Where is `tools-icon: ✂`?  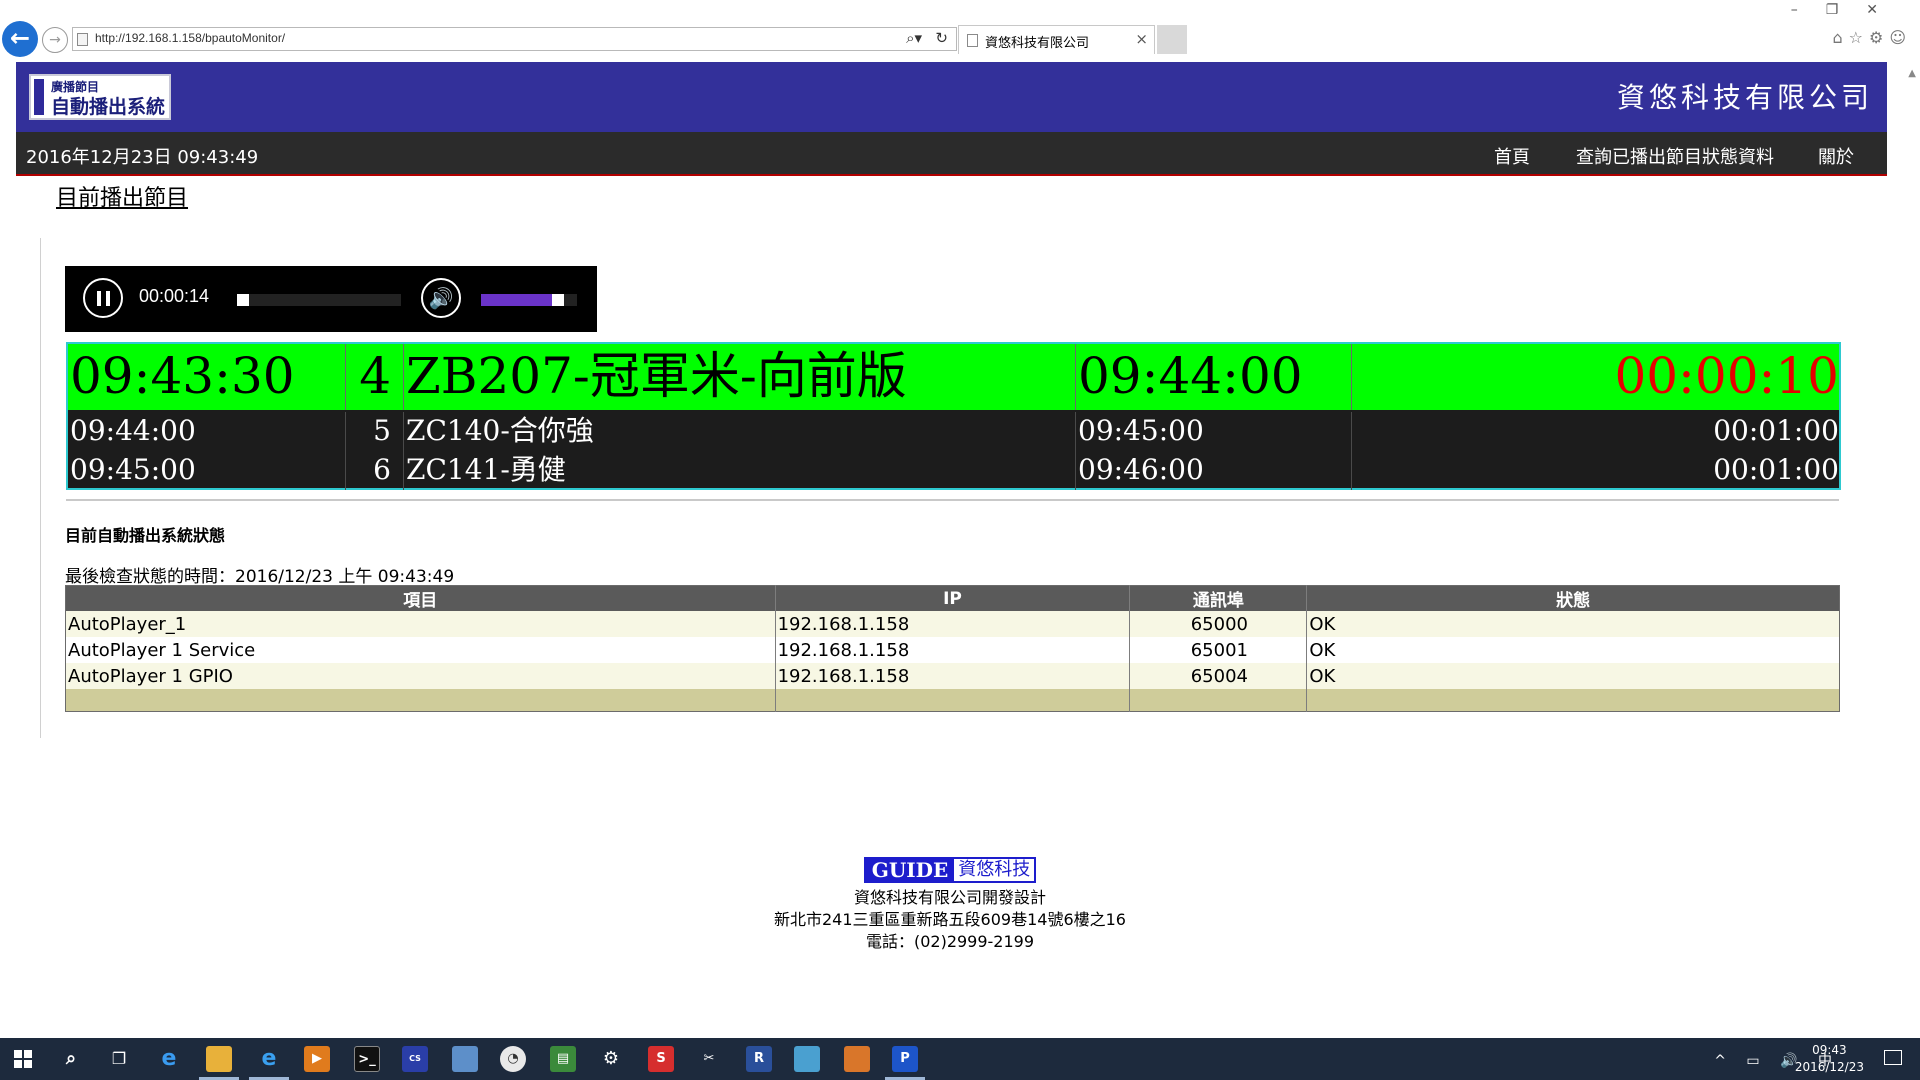 tools-icon: ✂ is located at coordinates (709, 1059).